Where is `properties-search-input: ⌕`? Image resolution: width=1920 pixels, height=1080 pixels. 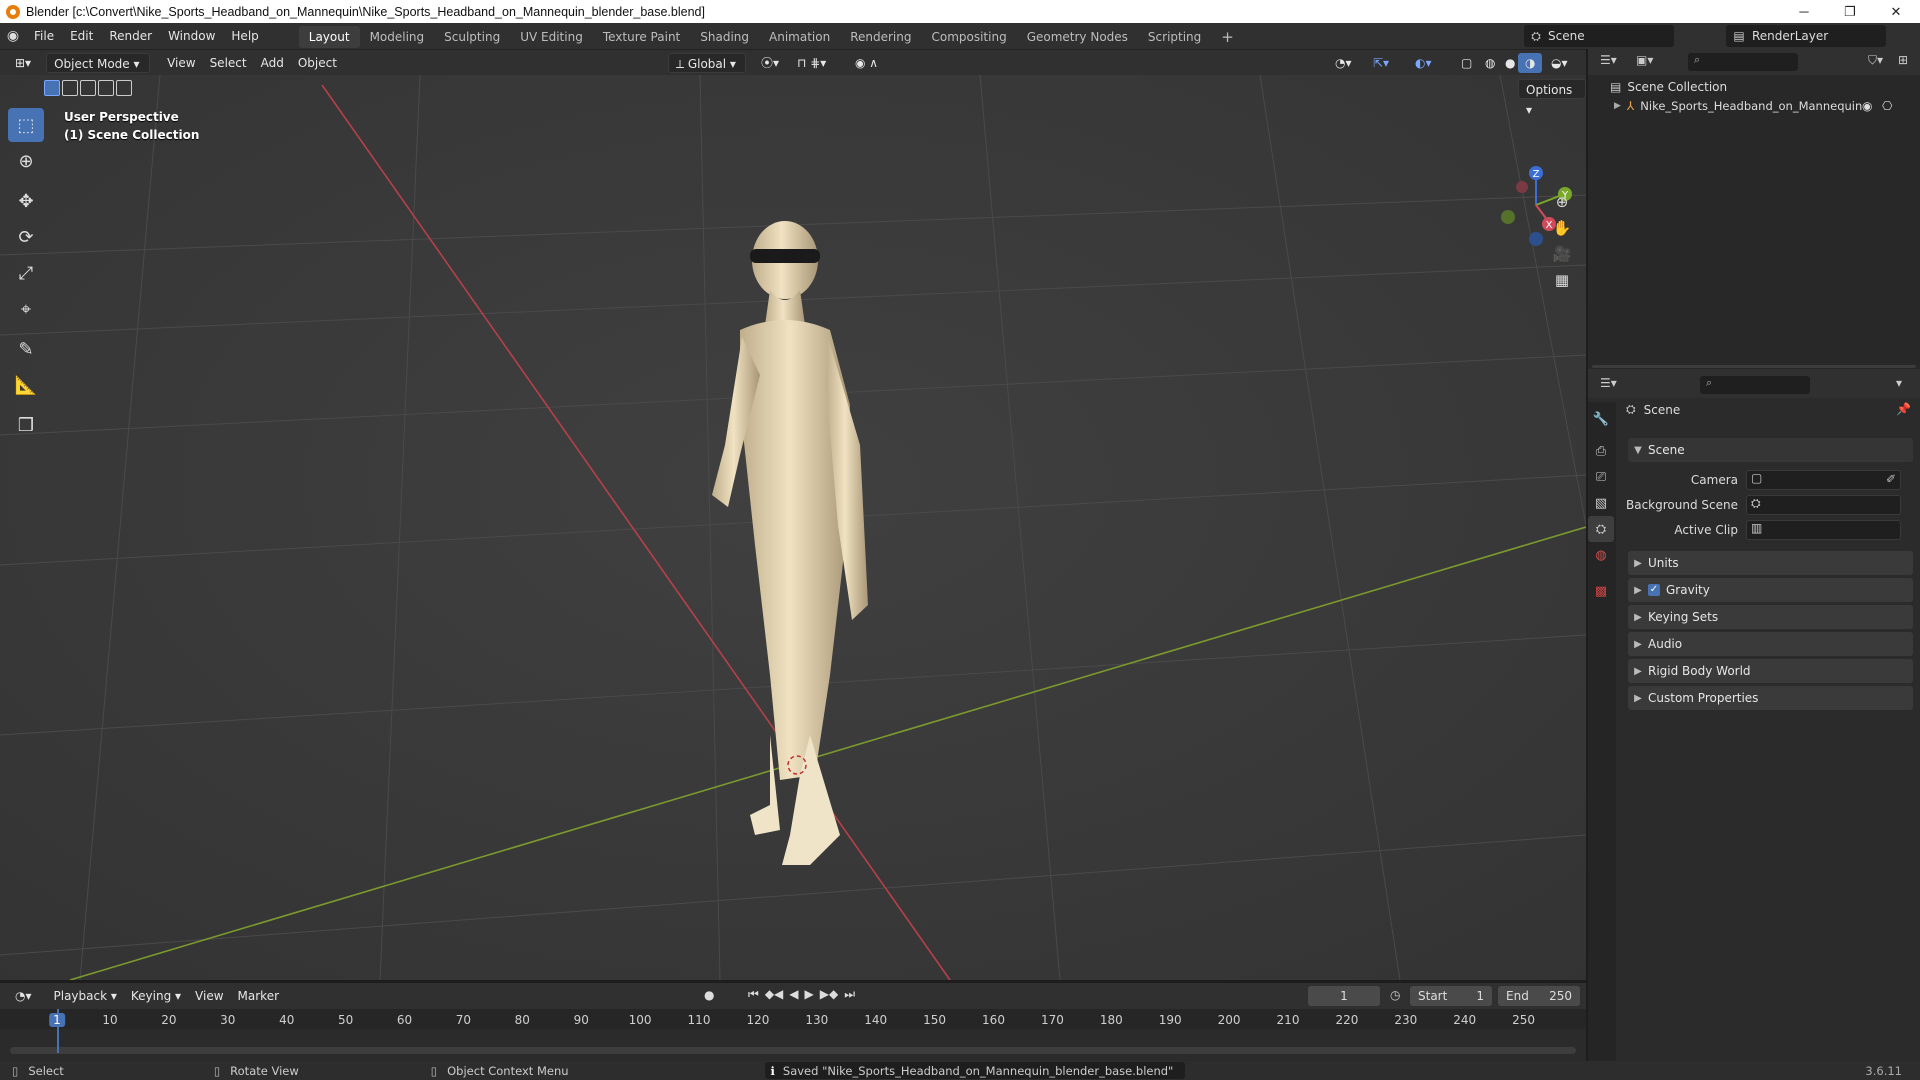 properties-search-input: ⌕ is located at coordinates (1755, 385).